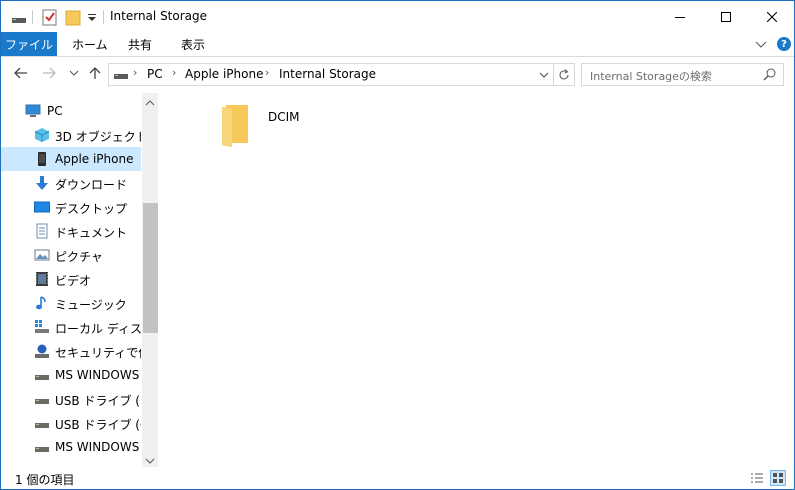 The width and height of the screenshot is (795, 490). I want to click on search-input: Internal Storageの検索, so click(651, 76).